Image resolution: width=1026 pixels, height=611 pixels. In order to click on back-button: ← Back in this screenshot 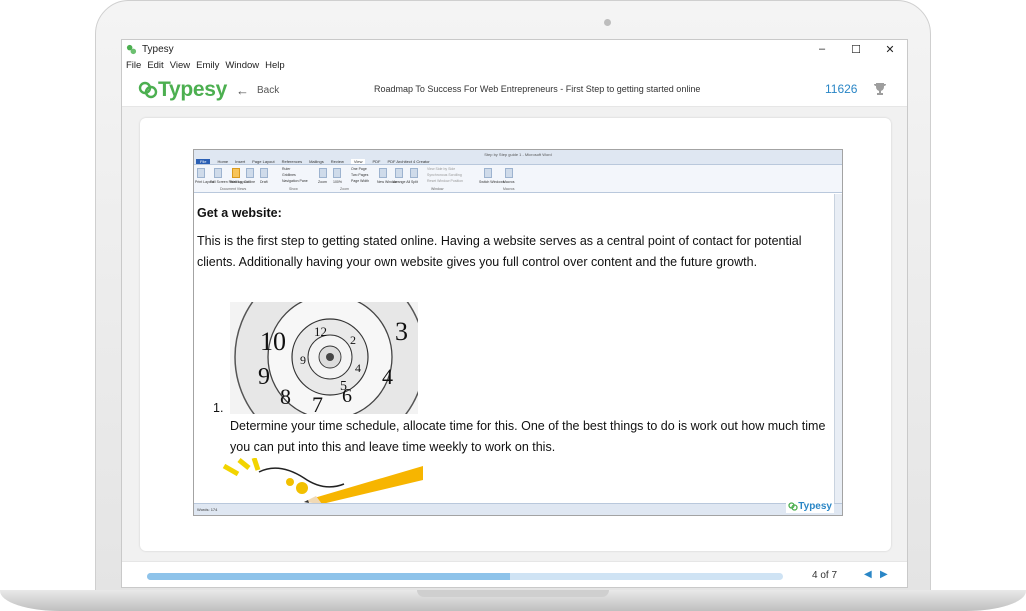, I will do `click(257, 90)`.